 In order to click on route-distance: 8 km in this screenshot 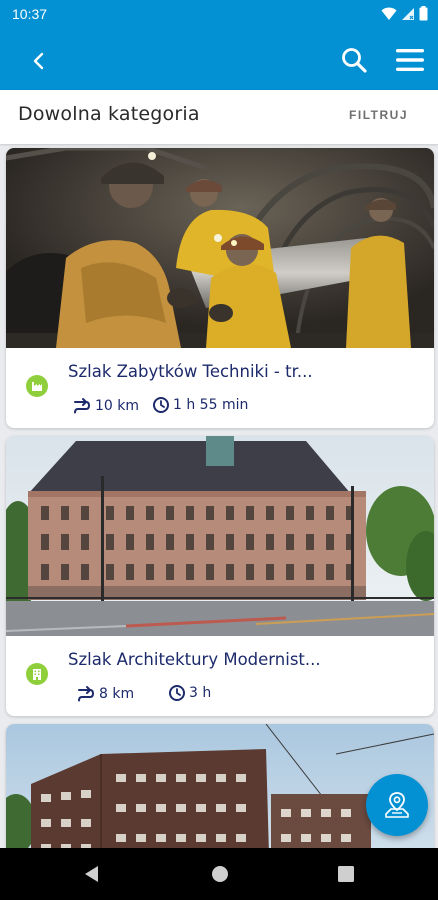, I will do `click(105, 694)`.